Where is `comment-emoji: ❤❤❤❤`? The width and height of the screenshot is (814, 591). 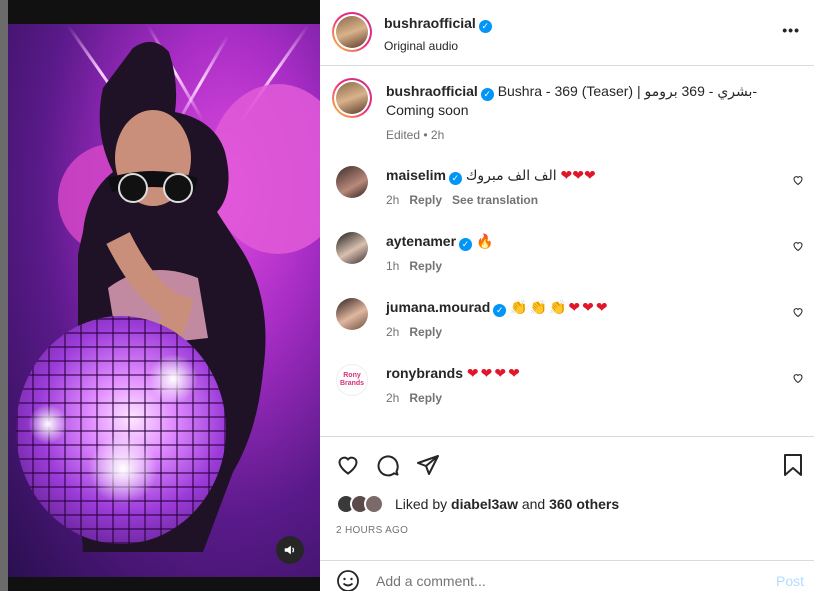 comment-emoji: ❤❤❤❤ is located at coordinates (494, 373).